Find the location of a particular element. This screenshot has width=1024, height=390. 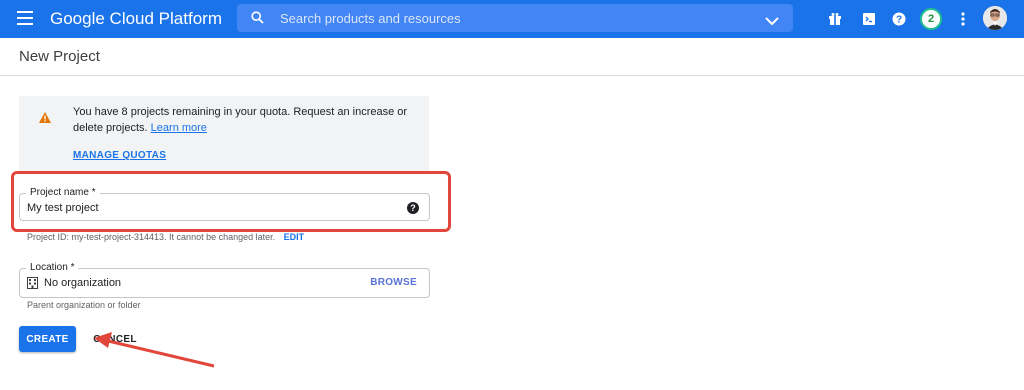

more-vert-icon is located at coordinates (963, 19).